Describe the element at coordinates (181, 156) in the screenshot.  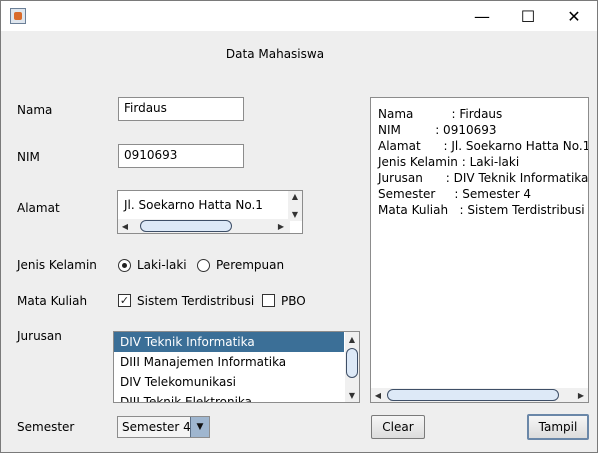
I see `nim-field: 0910693` at that location.